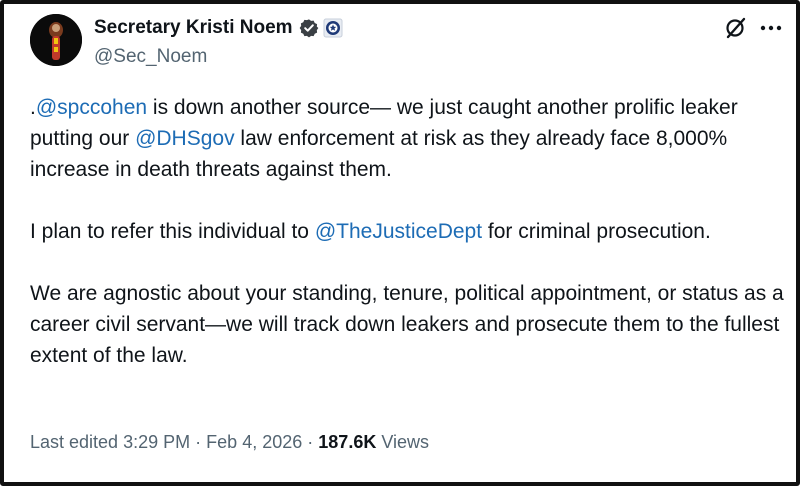 The image size is (800, 486). Describe the element at coordinates (254, 442) in the screenshot. I see `post-date: Feb 4, 2026` at that location.